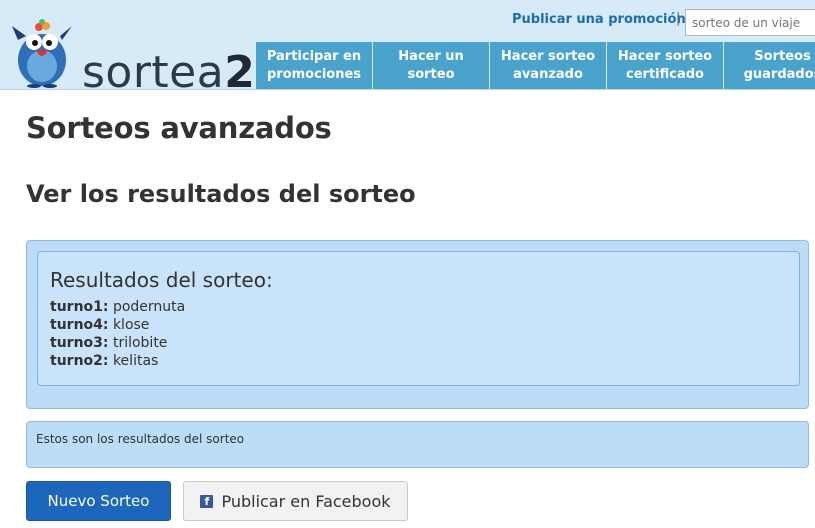  Describe the element at coordinates (98, 501) in the screenshot. I see `new-draw-button: Nuevo Sorteo` at that location.